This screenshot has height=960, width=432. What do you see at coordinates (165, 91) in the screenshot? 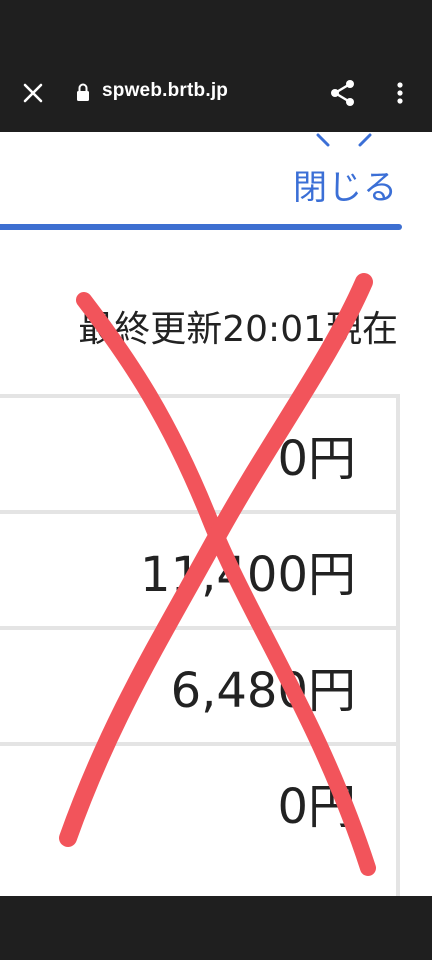
I see `url-text: spweb.brtb.jp` at bounding box center [165, 91].